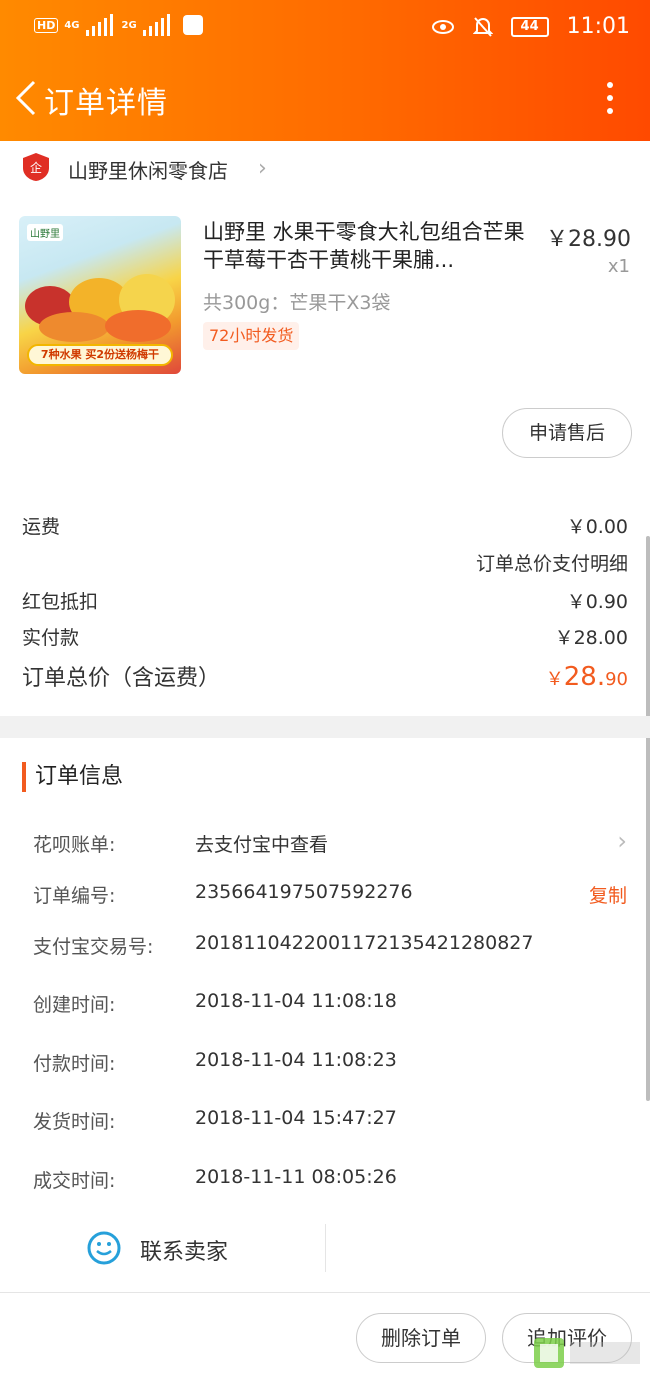 The image size is (650, 1384). Describe the element at coordinates (74, 845) in the screenshot. I see `info-label: 花呗账单:` at that location.